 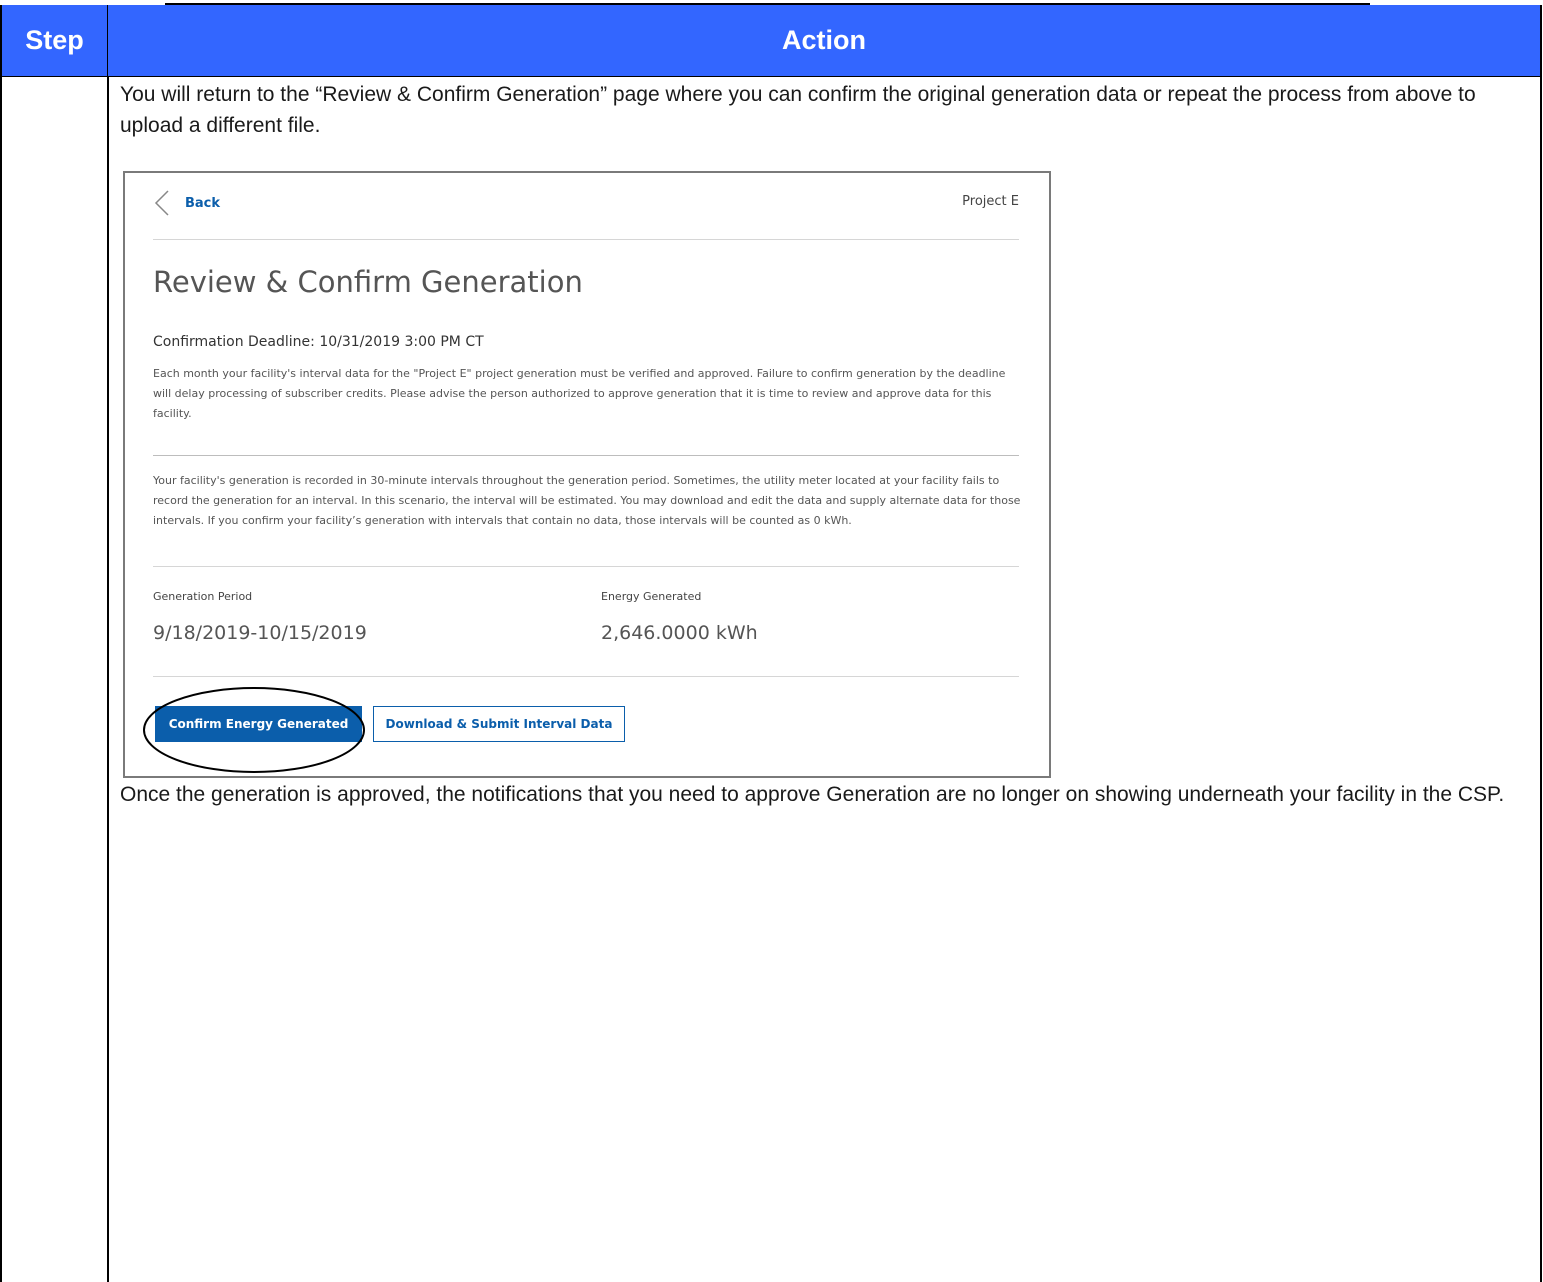 What do you see at coordinates (651, 596) in the screenshot?
I see `energy-generated-label: Energy Generated` at bounding box center [651, 596].